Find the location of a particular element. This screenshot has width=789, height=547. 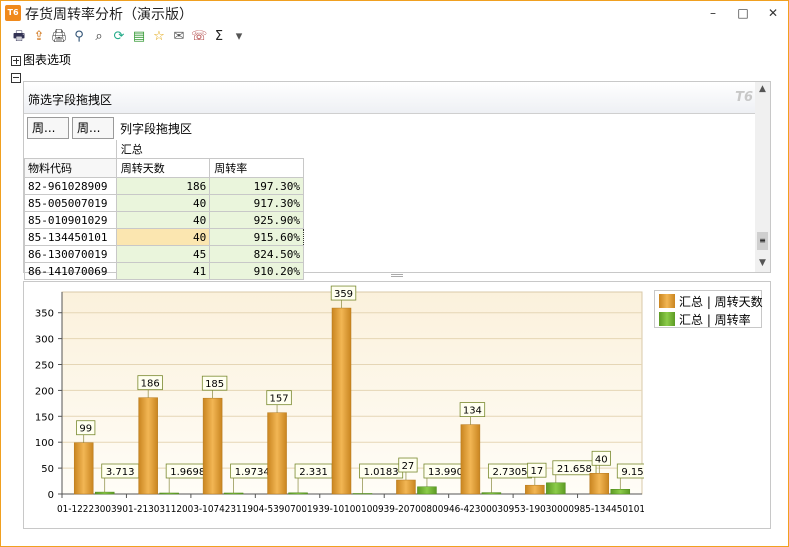

dropdown-arrow-icon: ▾ is located at coordinates (239, 37).